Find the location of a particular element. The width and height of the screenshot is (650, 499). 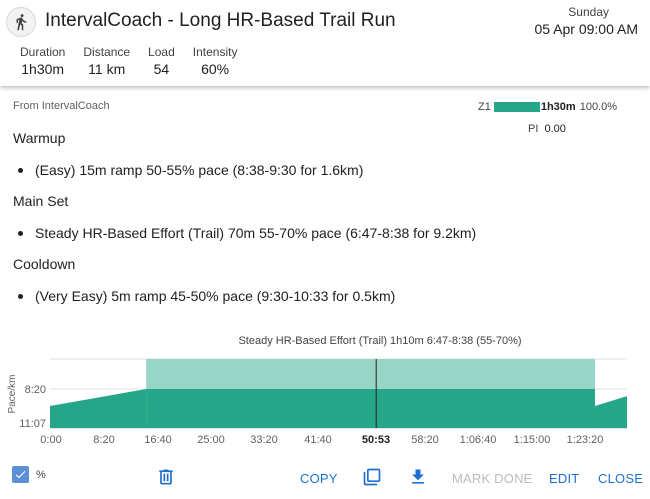

workout-title: IntervalCoach - Long HR-Based Trail Run is located at coordinates (220, 20).